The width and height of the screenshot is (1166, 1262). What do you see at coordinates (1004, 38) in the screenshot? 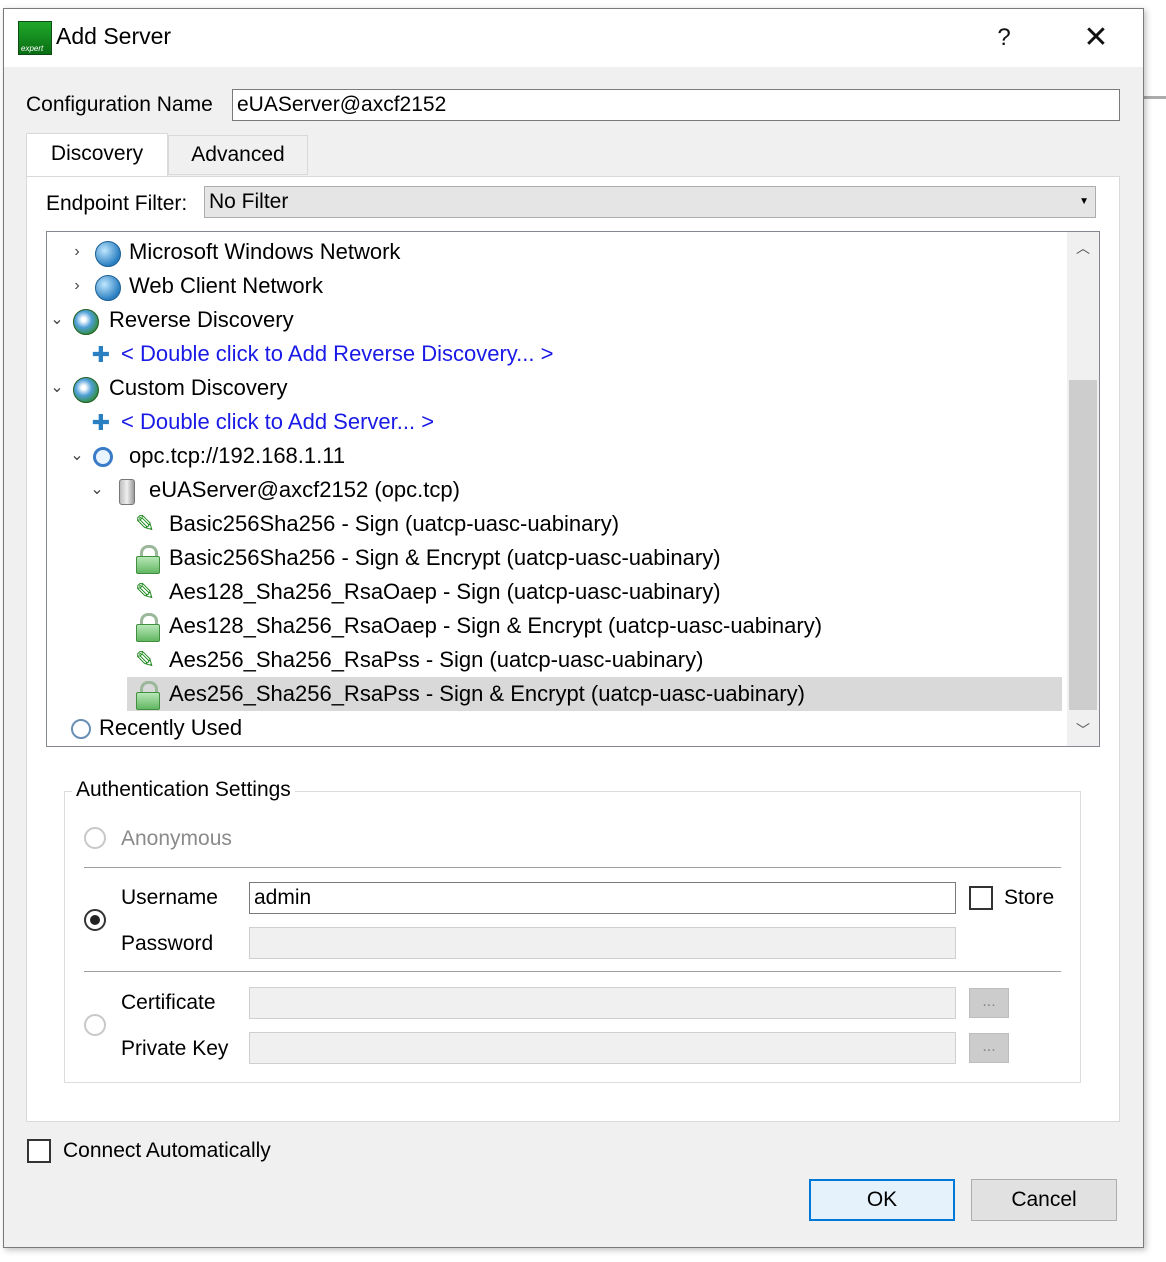
I see `help-button: ?` at bounding box center [1004, 38].